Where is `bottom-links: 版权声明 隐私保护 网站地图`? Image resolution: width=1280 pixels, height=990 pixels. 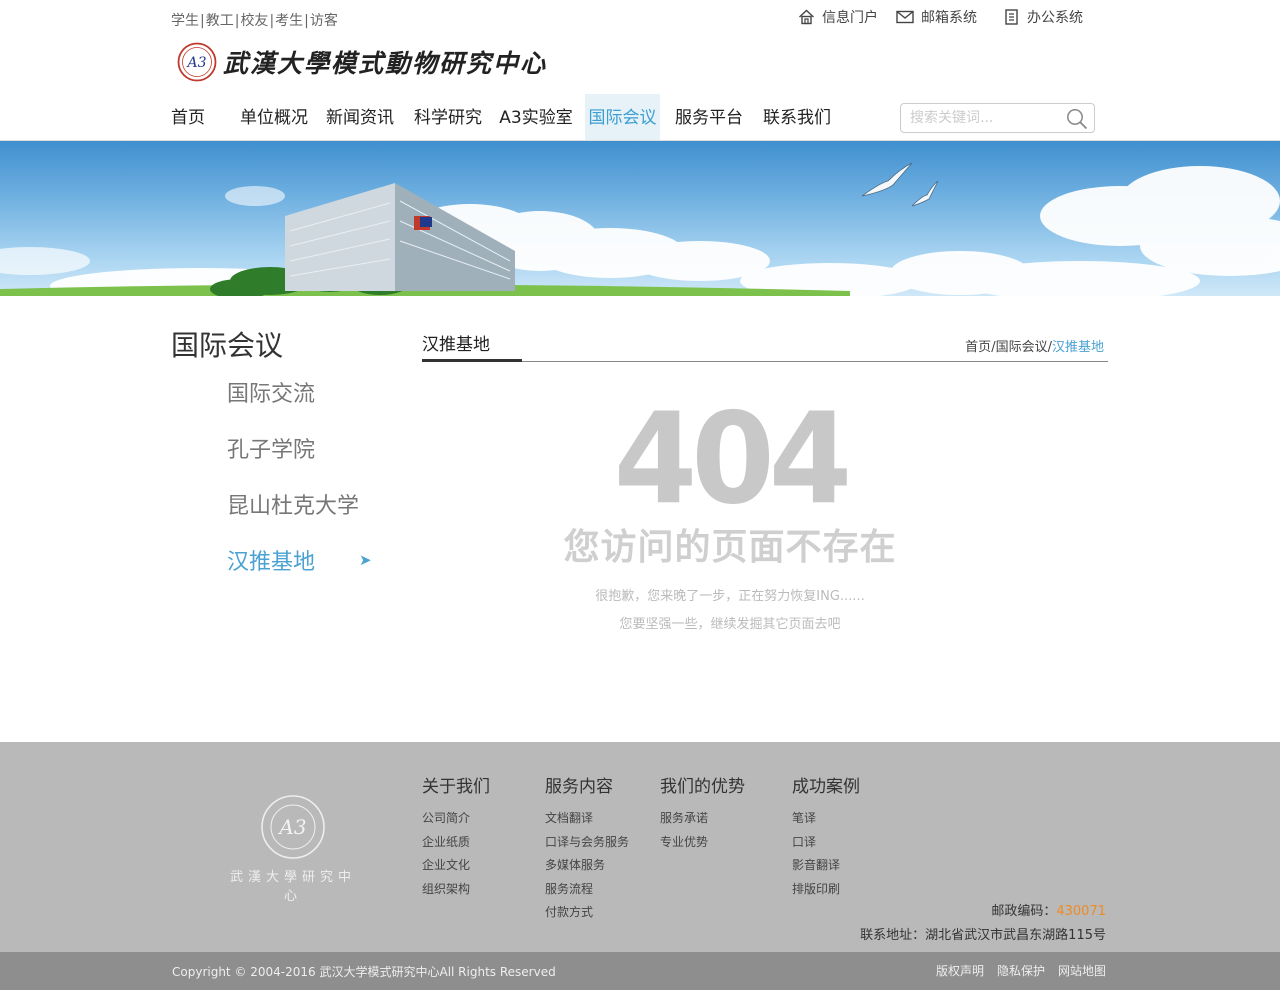
bottom-links: 版权声明 隐私保护 网站地图 is located at coordinates (1014, 970).